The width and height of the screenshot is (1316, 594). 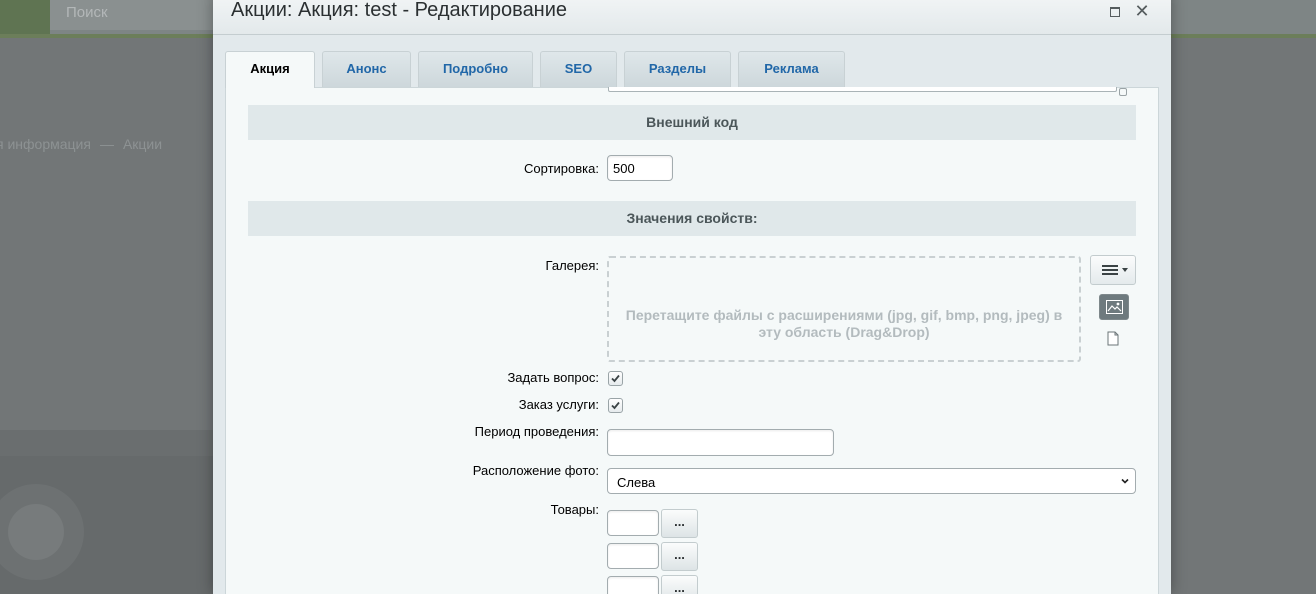 What do you see at coordinates (677, 69) in the screenshot?
I see `tab-sections: Разделы` at bounding box center [677, 69].